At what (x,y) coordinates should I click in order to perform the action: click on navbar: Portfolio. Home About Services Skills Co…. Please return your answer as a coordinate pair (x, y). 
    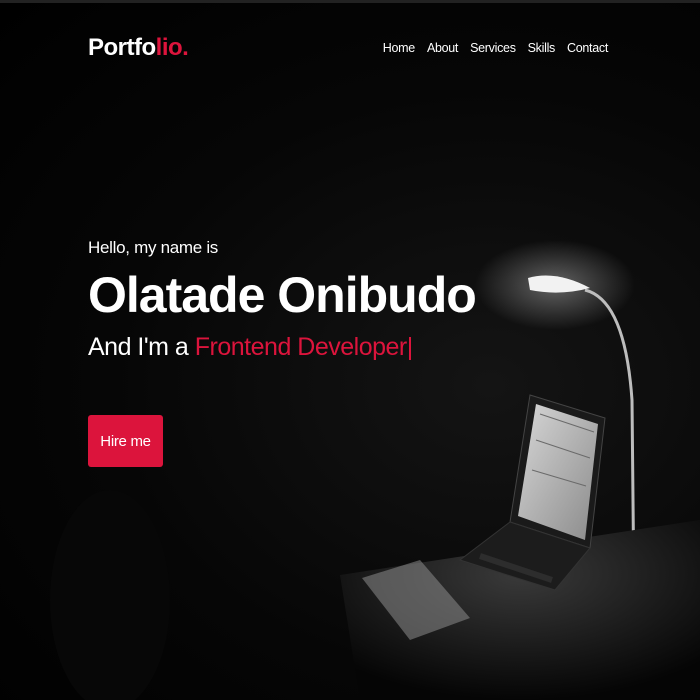
    Looking at the image, I should click on (350, 50).